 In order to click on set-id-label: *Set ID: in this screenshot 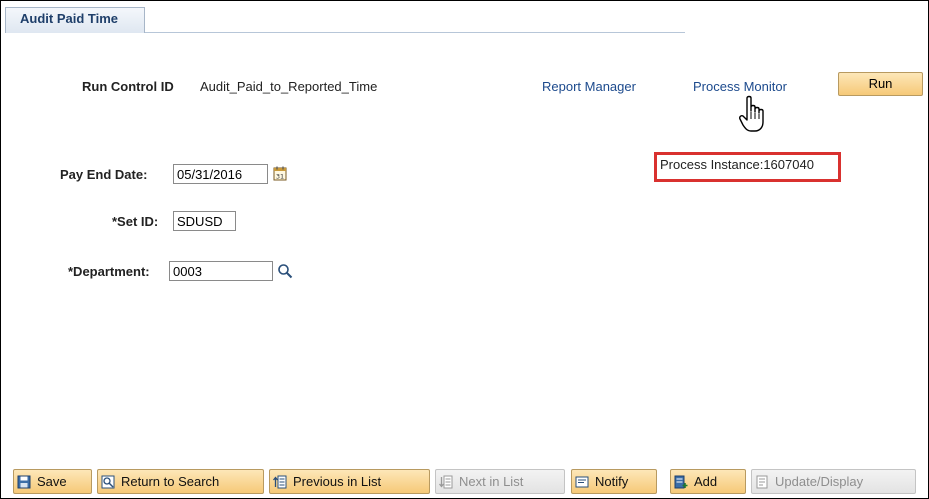, I will do `click(135, 221)`.